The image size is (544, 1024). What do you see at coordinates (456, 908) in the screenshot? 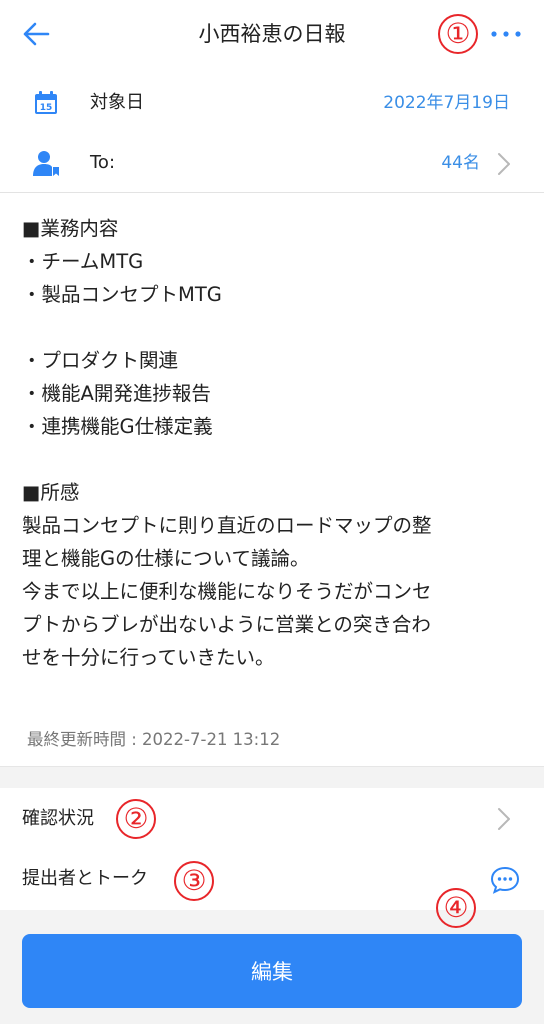
I see `annotation-marker-4: ④` at bounding box center [456, 908].